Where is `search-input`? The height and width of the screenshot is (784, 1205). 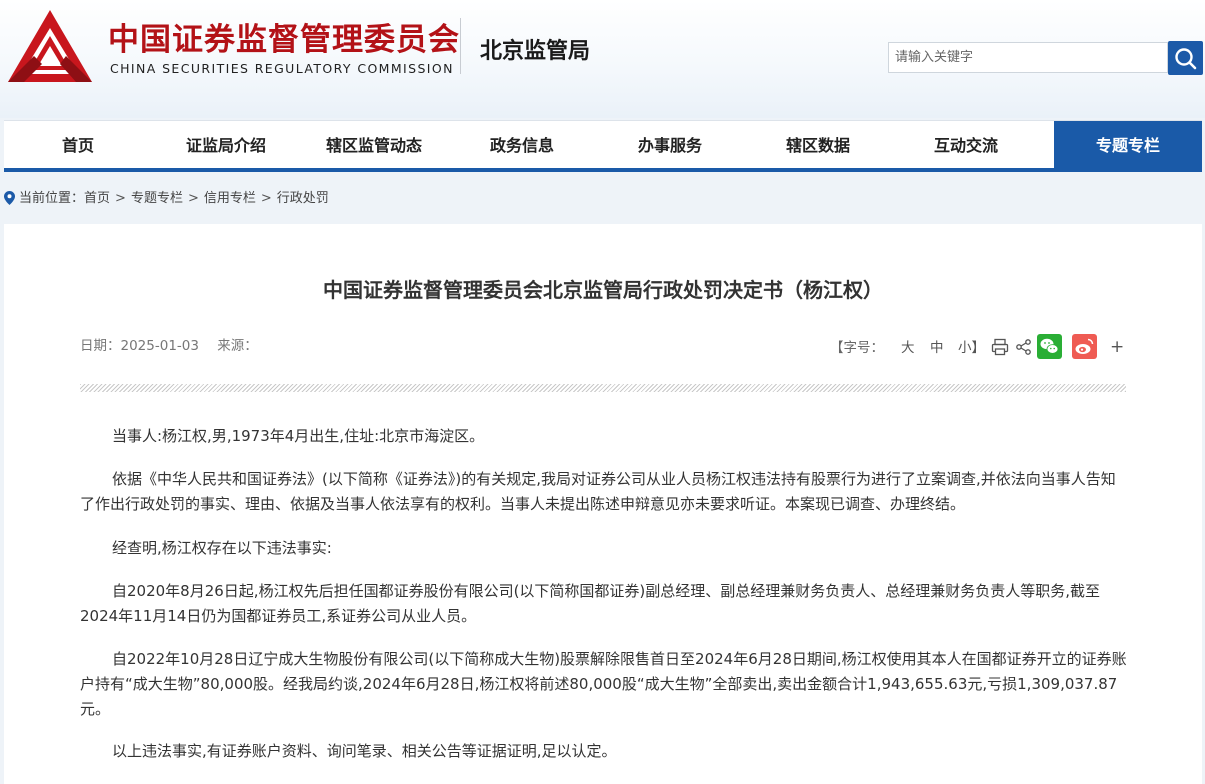
search-input is located at coordinates (1030, 57).